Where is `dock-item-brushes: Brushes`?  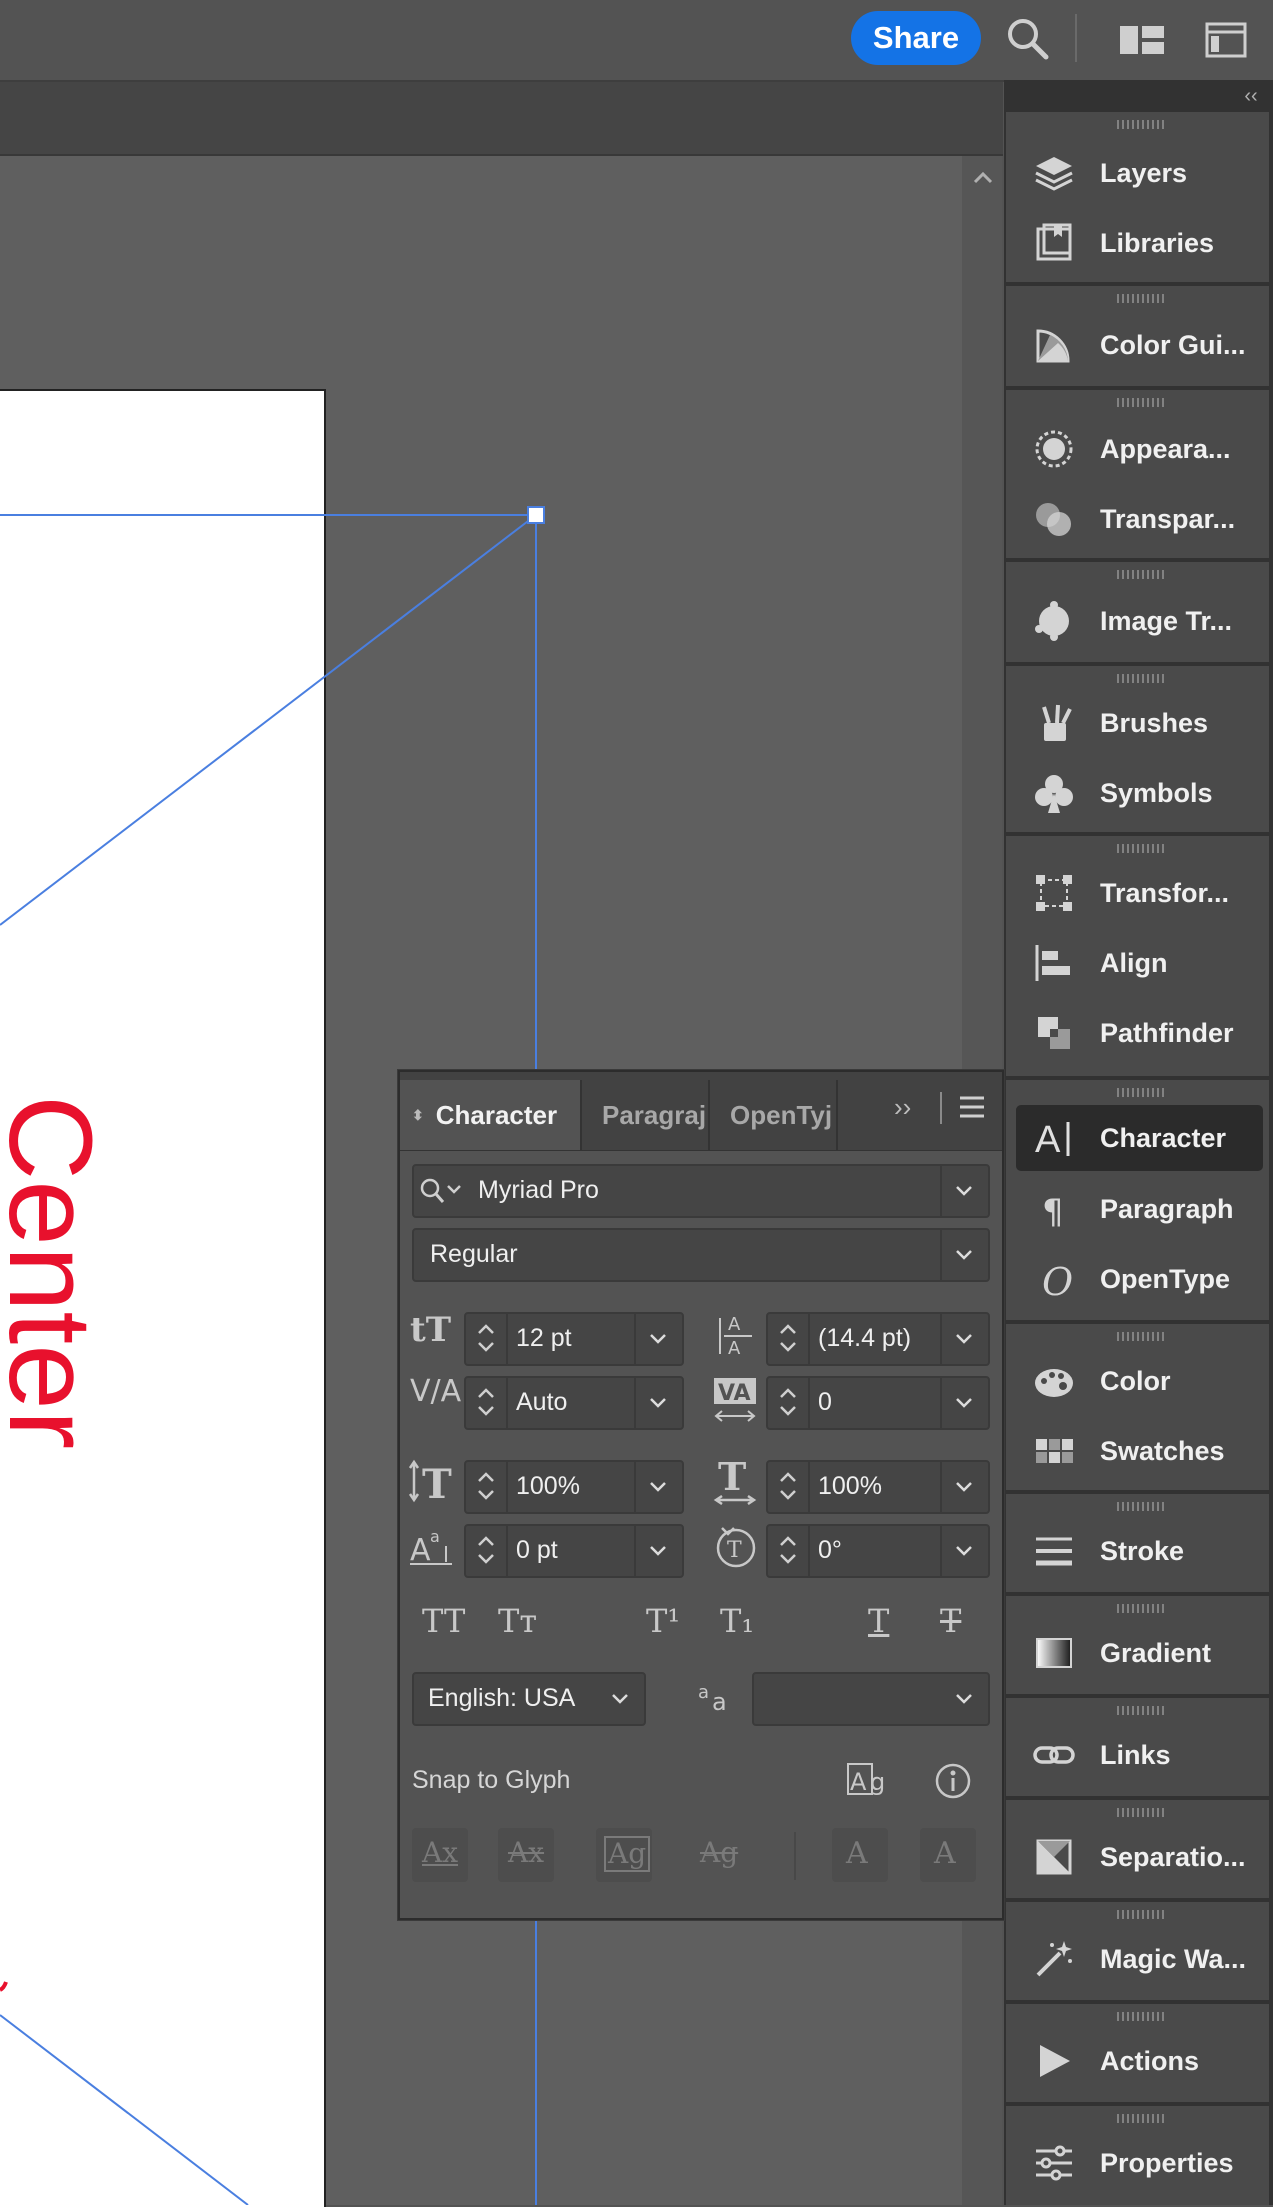
dock-item-brushes: Brushes is located at coordinates (1137, 723).